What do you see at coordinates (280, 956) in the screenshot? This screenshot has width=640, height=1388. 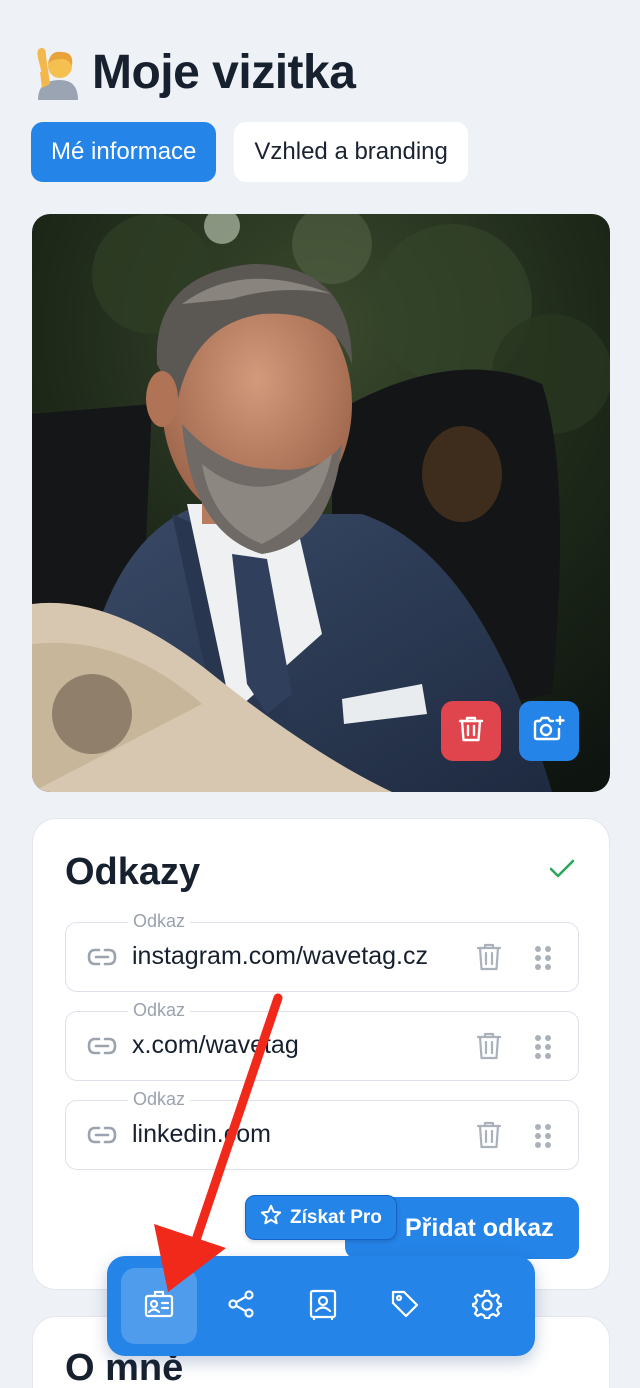 I see `link-input: instagram.com/wavetag.cz` at bounding box center [280, 956].